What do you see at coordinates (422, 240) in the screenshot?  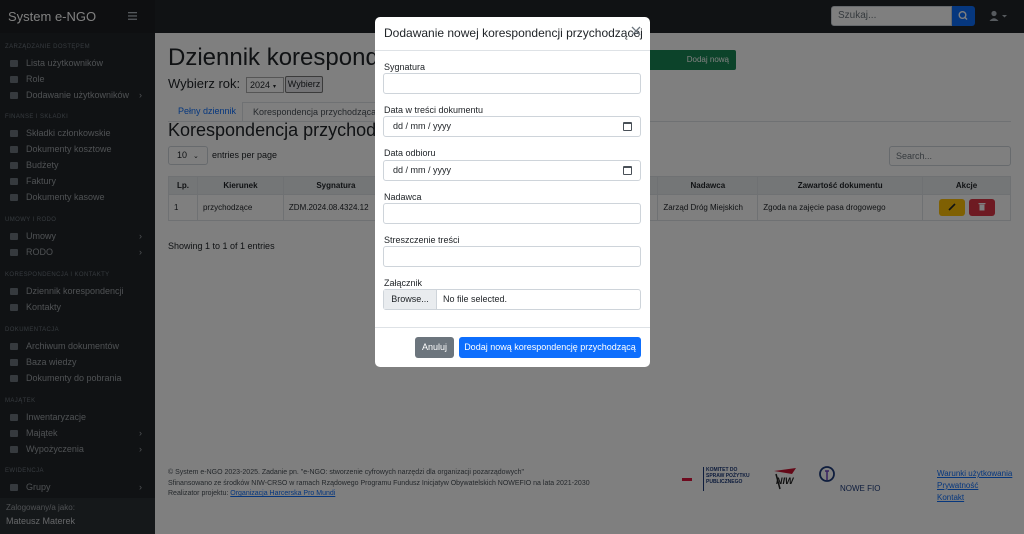 I see `summary-label: Streszczenie treści` at bounding box center [422, 240].